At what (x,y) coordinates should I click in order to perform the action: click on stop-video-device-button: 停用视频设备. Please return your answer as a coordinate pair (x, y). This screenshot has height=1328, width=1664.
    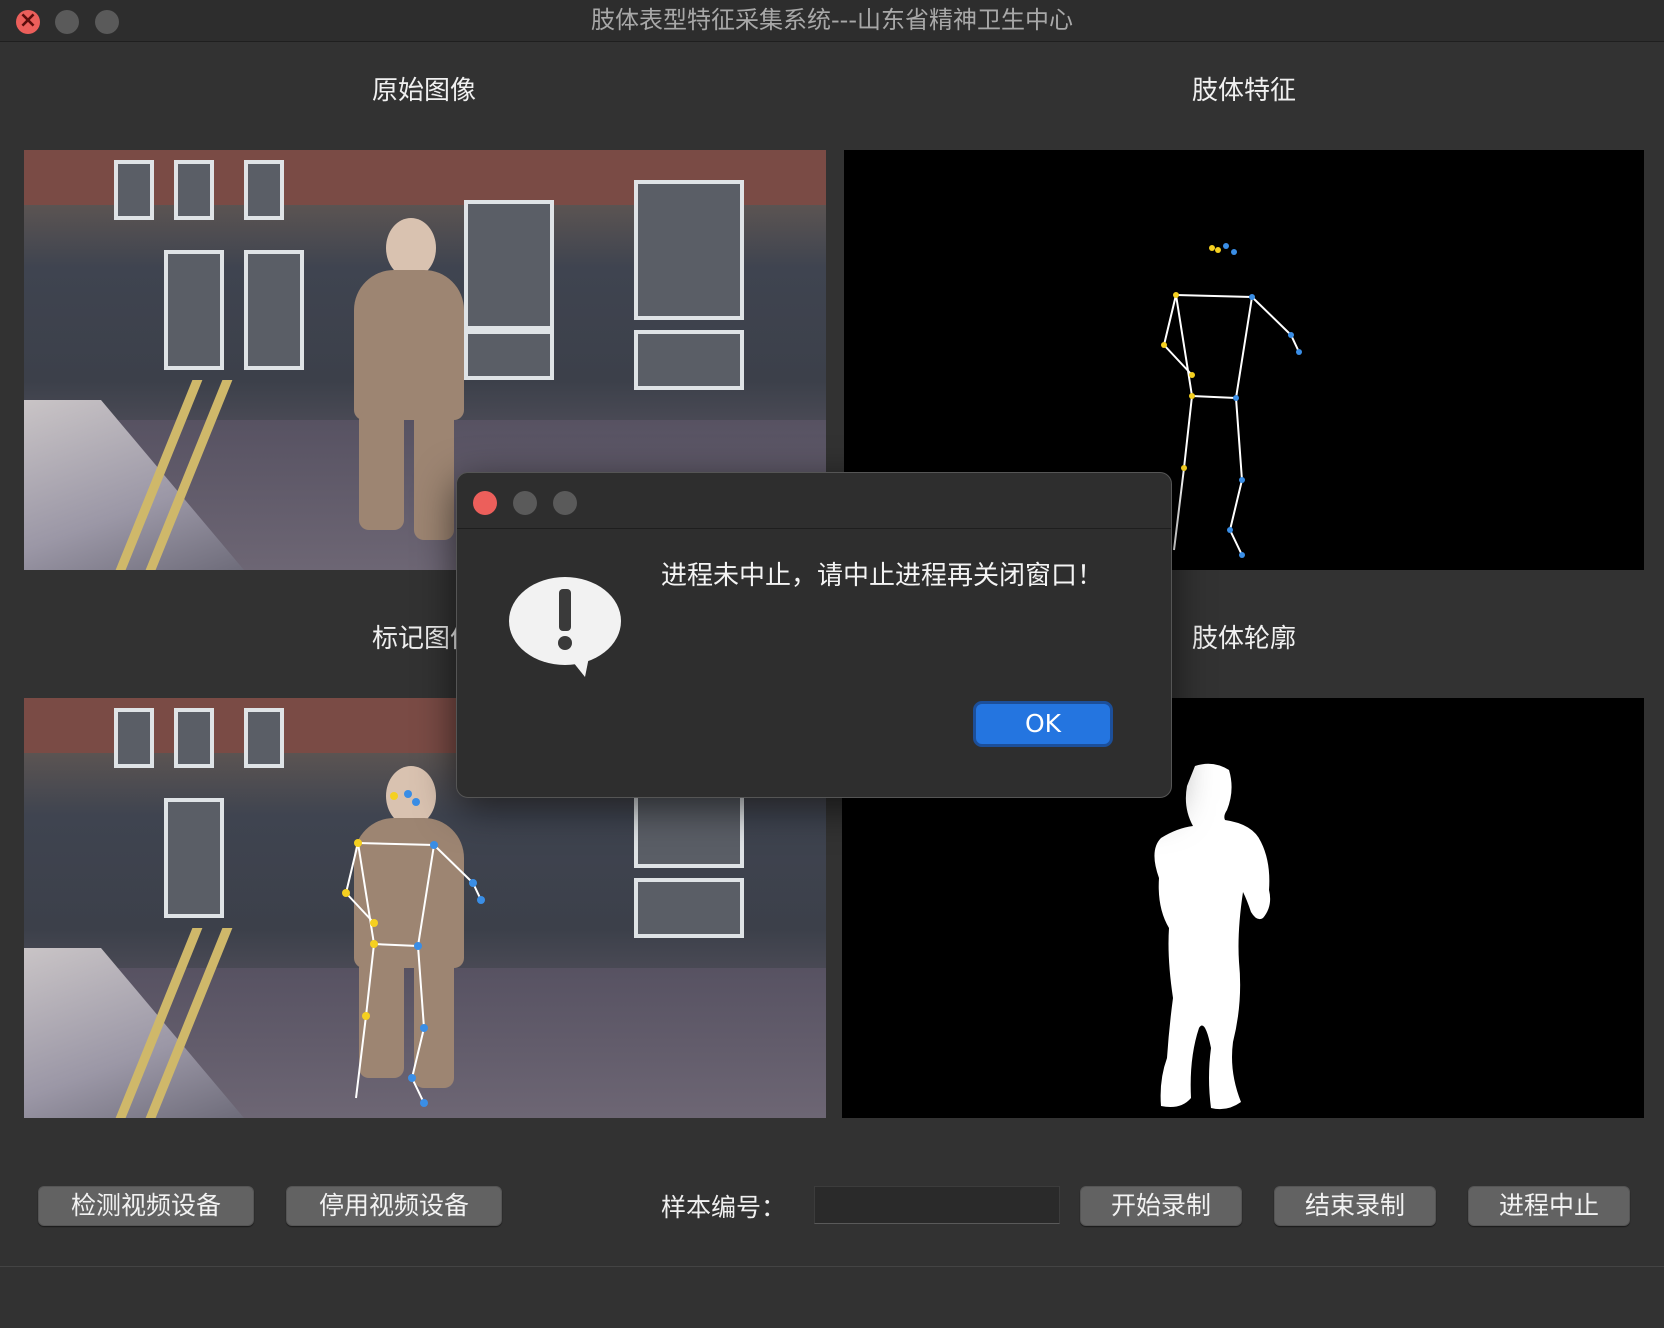
    Looking at the image, I should click on (394, 1206).